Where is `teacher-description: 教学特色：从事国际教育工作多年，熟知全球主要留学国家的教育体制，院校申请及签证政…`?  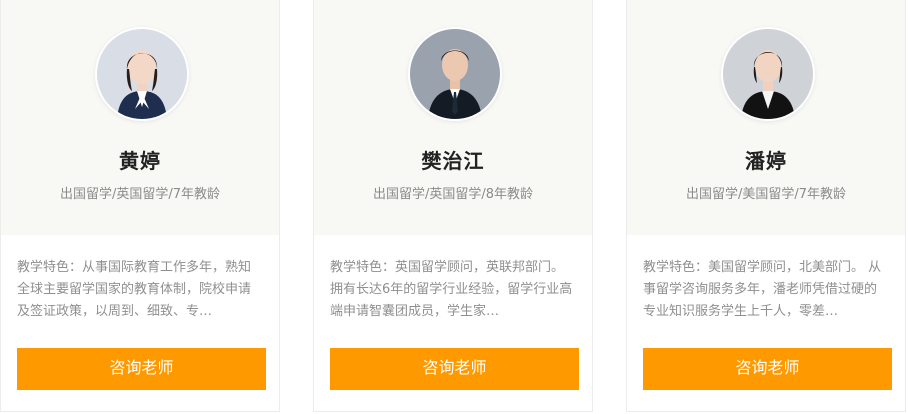 teacher-description: 教学特色：从事国际教育工作多年，熟知全球主要留学国家的教育体制，院校申请及签证政… is located at coordinates (134, 289).